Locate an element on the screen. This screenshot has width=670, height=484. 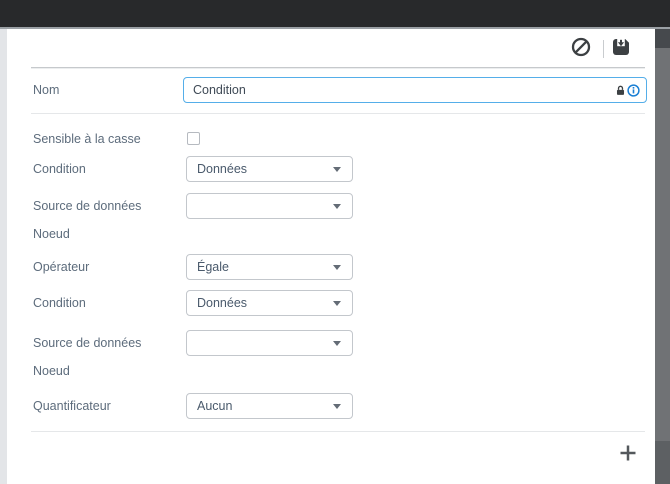
name-input-wrap is located at coordinates (415, 90).